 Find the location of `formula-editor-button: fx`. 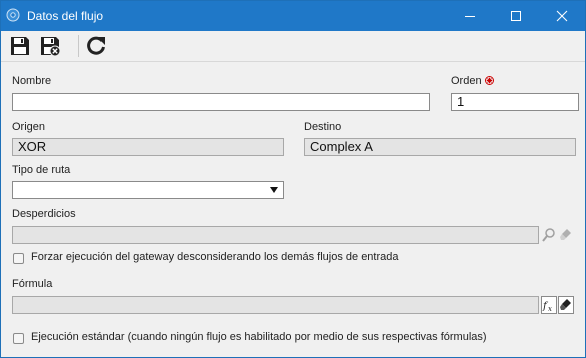

formula-editor-button: fx is located at coordinates (549, 305).